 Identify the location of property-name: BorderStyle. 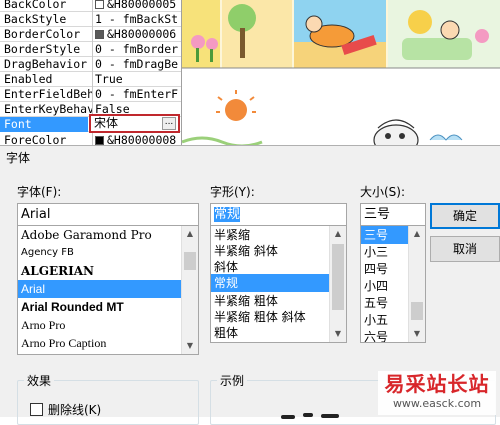
(42, 49).